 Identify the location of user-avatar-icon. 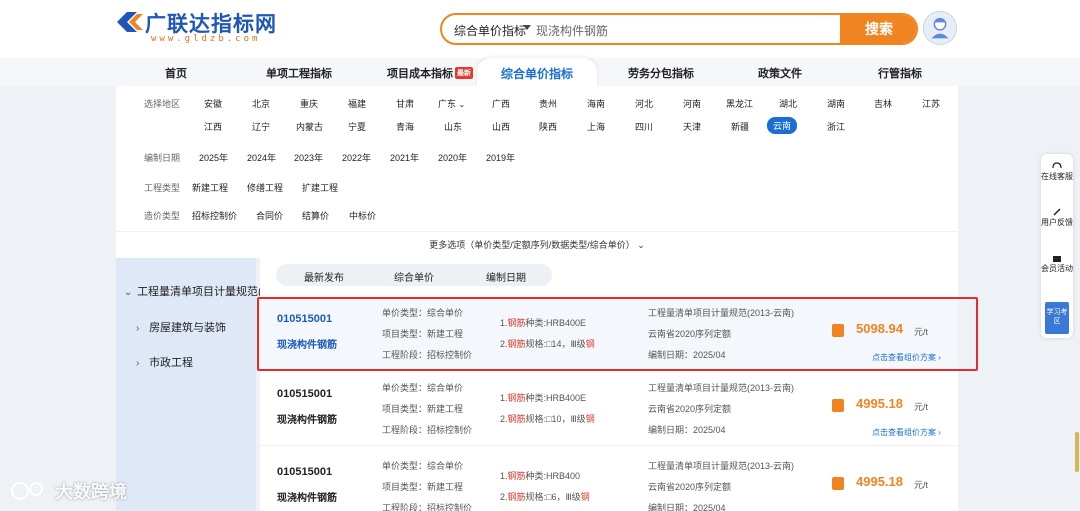
(940, 28).